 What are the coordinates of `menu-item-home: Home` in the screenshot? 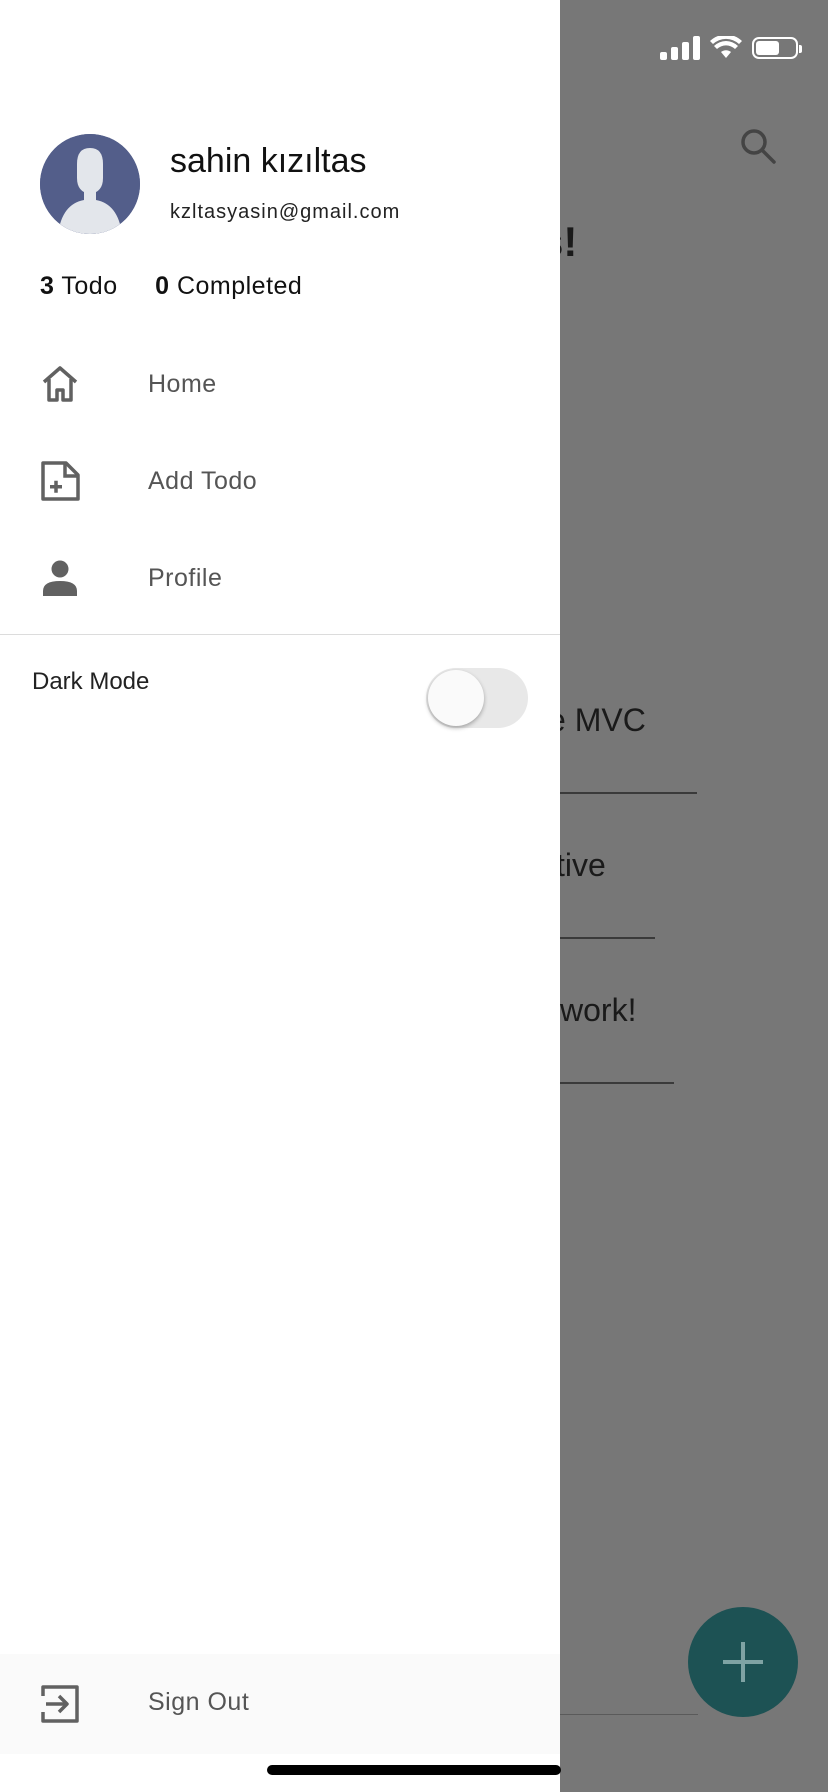 It's located at (280, 384).